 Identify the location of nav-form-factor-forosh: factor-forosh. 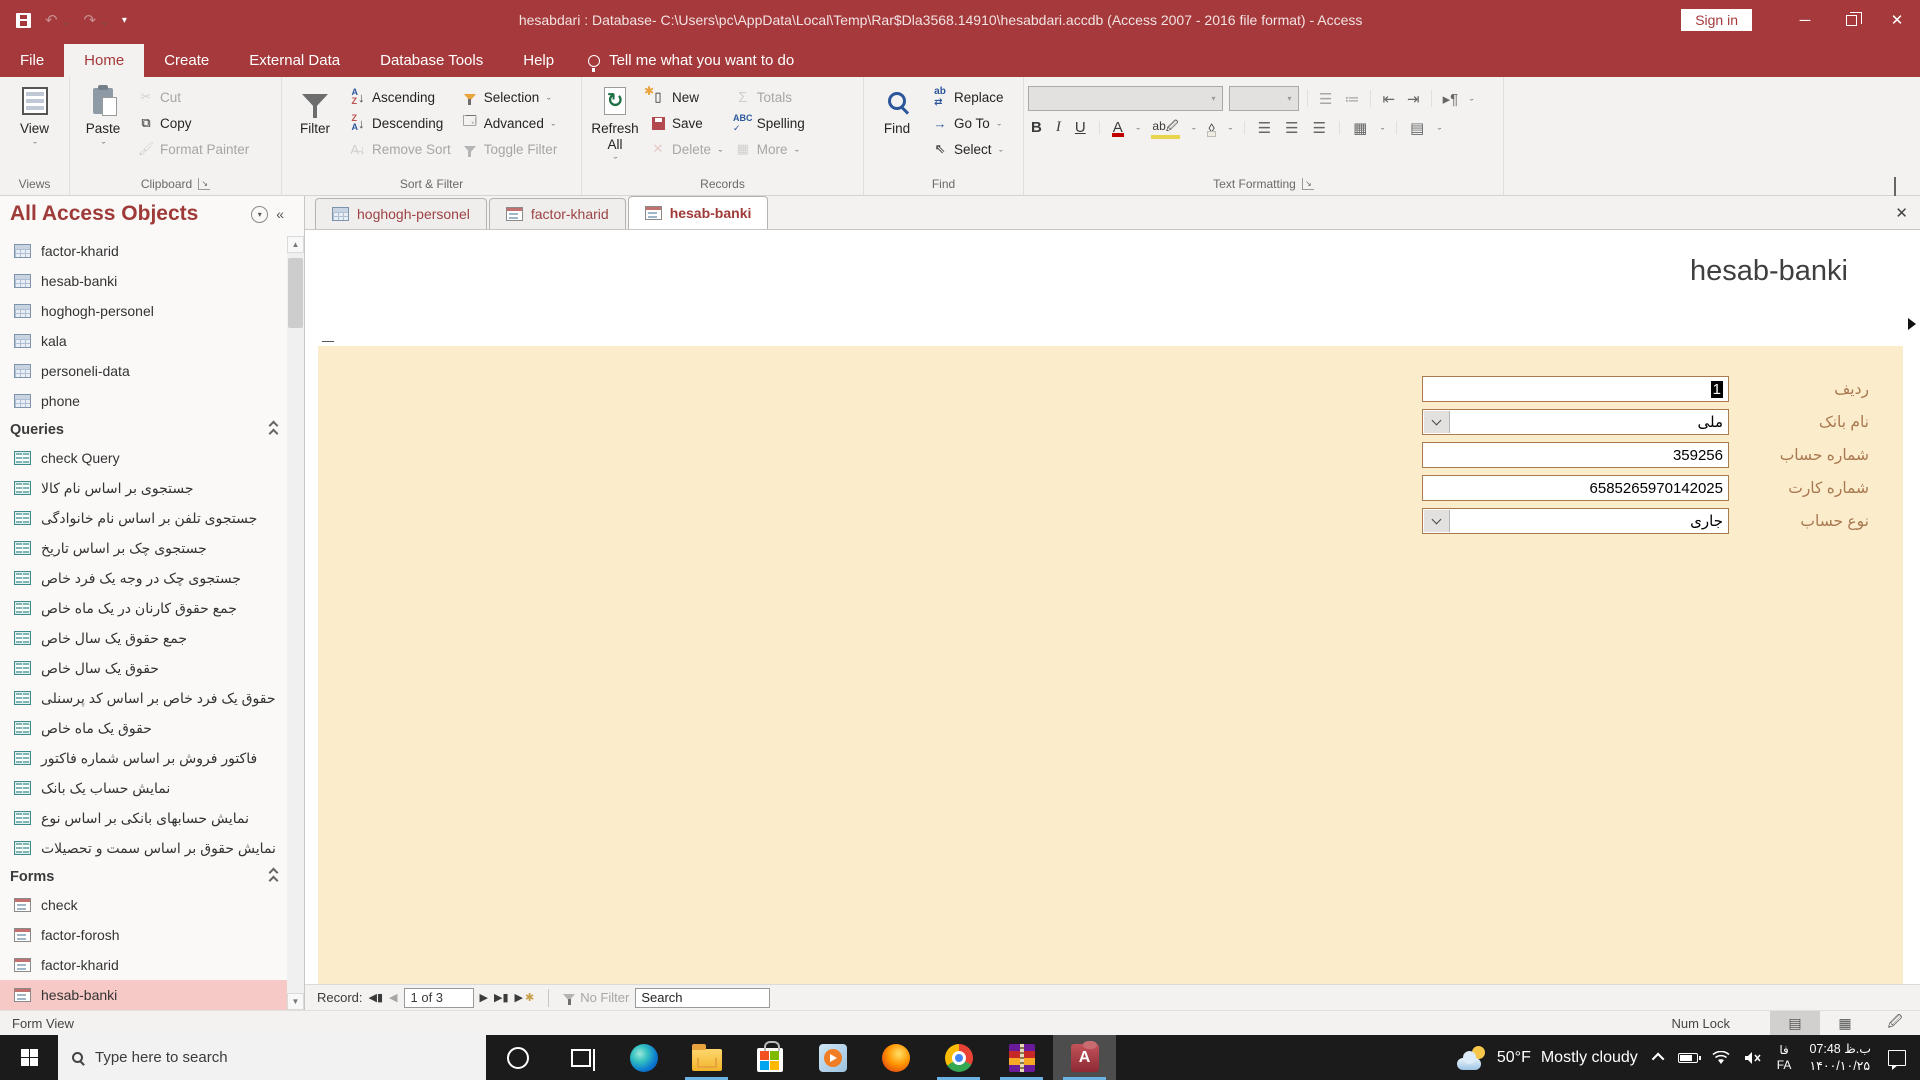
(143, 935).